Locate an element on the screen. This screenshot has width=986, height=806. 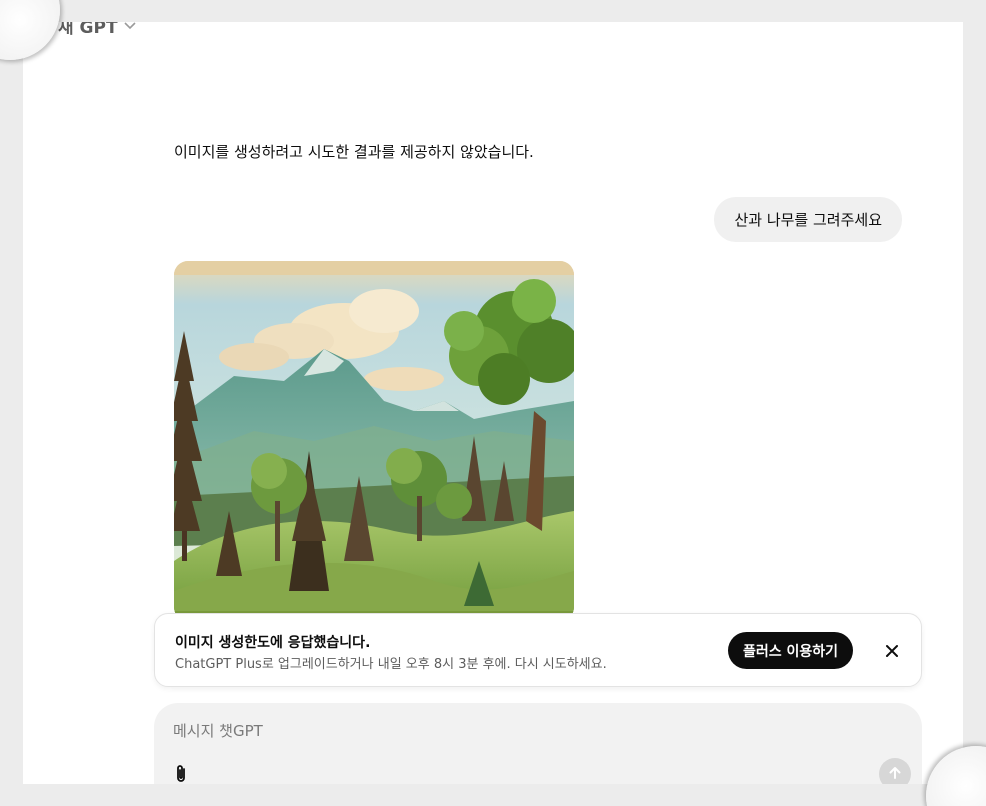
assistant-message: 이미지를 생성하려고 시도한 결과를 제공하지 않았습니다. is located at coordinates (354, 152).